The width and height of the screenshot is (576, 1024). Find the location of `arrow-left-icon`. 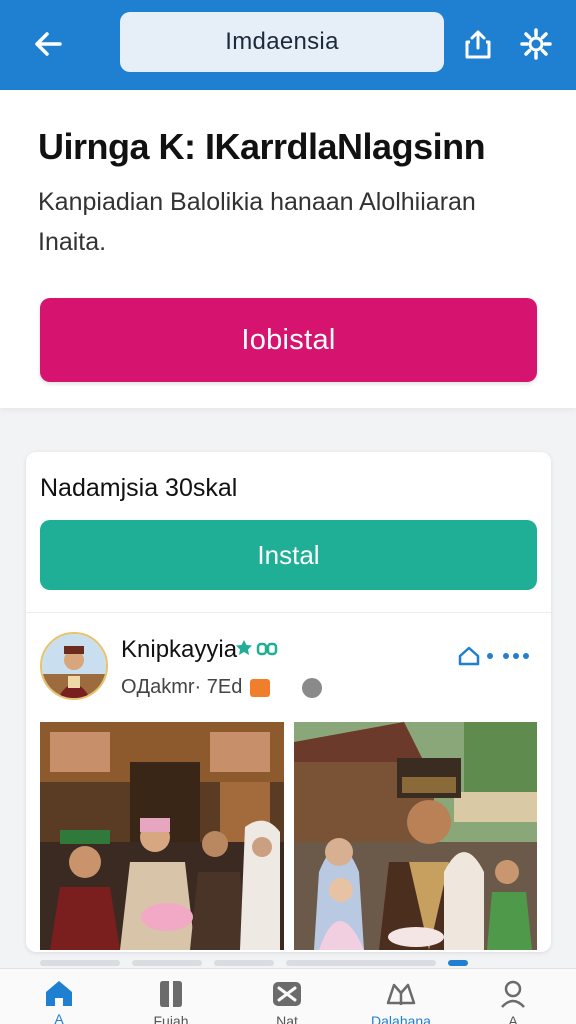

arrow-left-icon is located at coordinates (48, 44).